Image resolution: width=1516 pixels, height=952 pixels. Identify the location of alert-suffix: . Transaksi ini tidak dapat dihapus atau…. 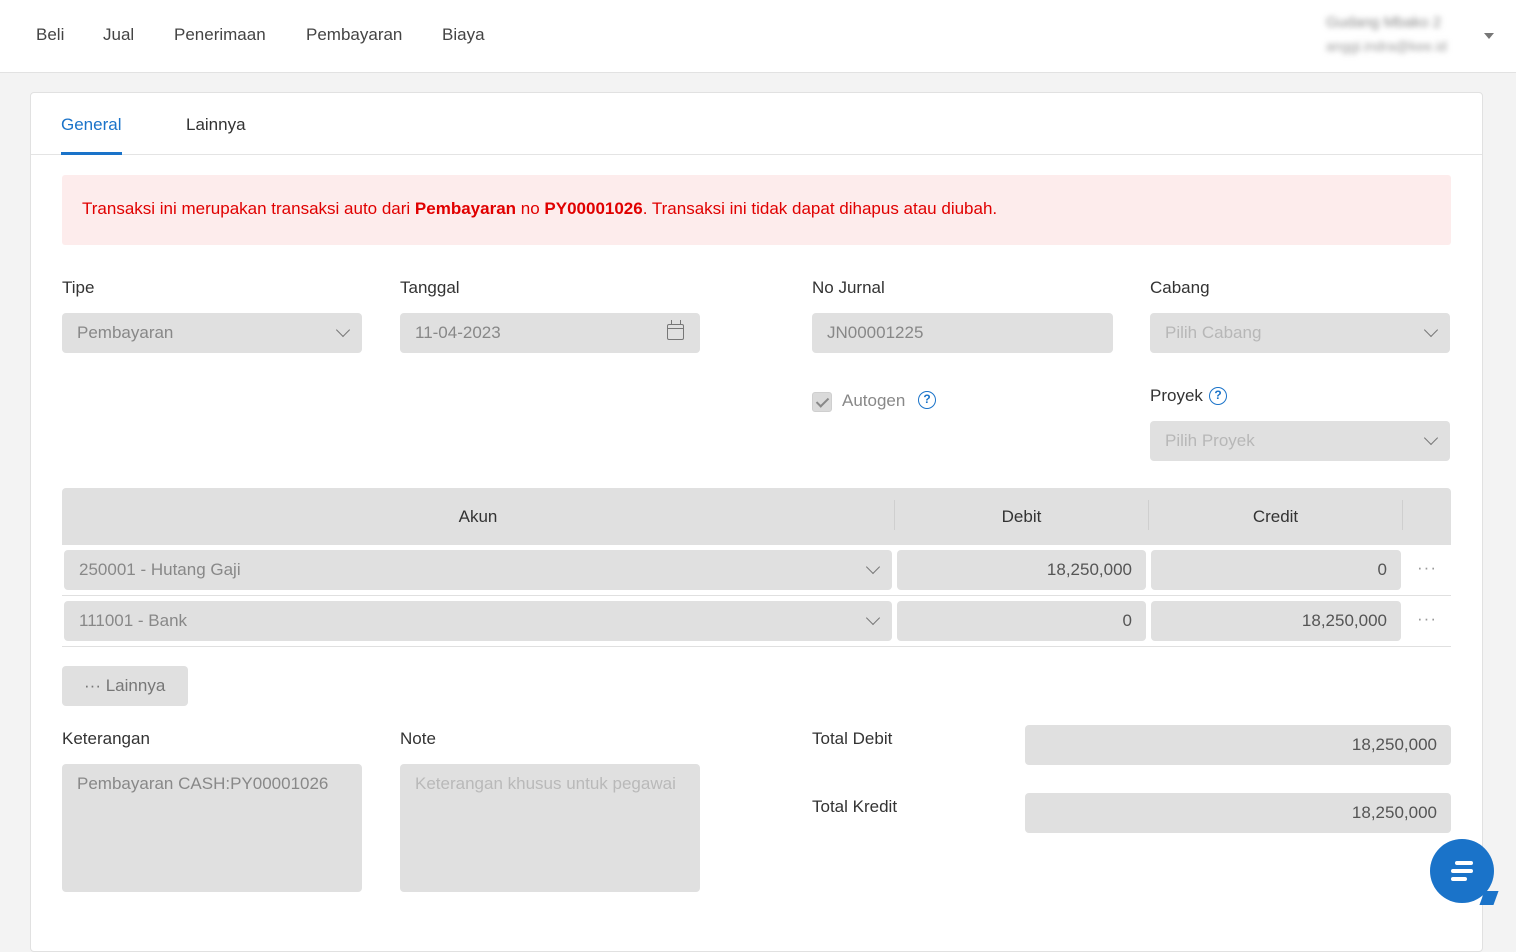
(820, 208).